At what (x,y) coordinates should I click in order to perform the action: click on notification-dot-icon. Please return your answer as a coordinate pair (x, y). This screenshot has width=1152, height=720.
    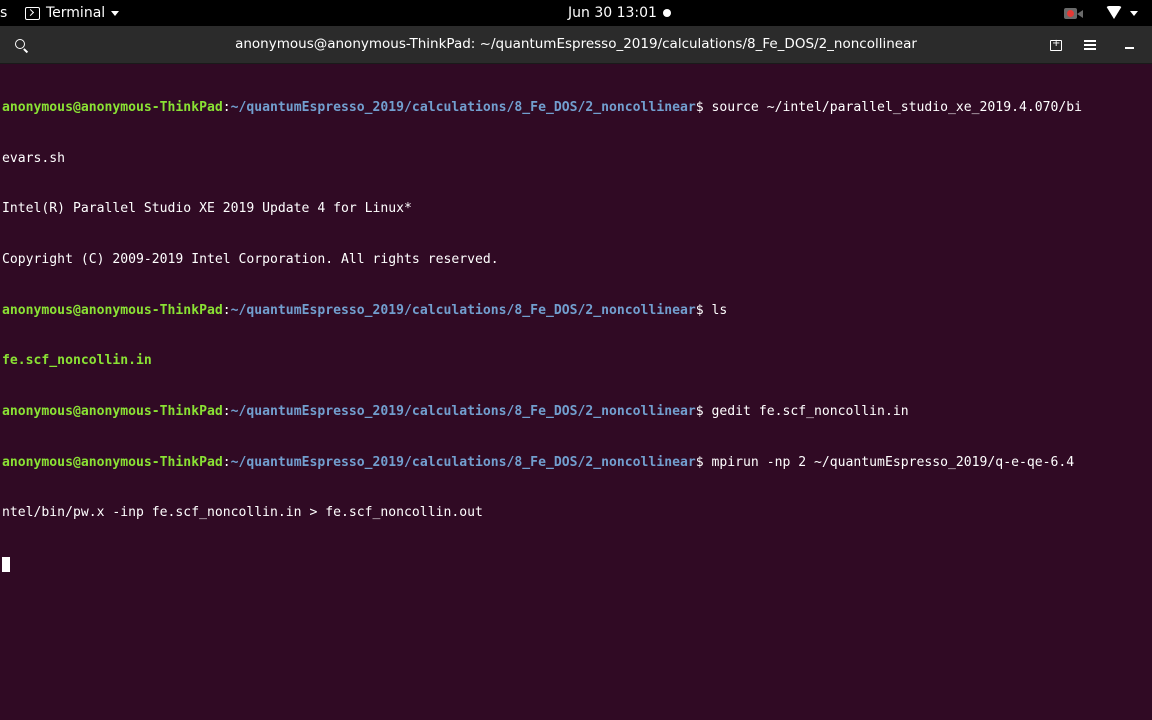
    Looking at the image, I should click on (666, 13).